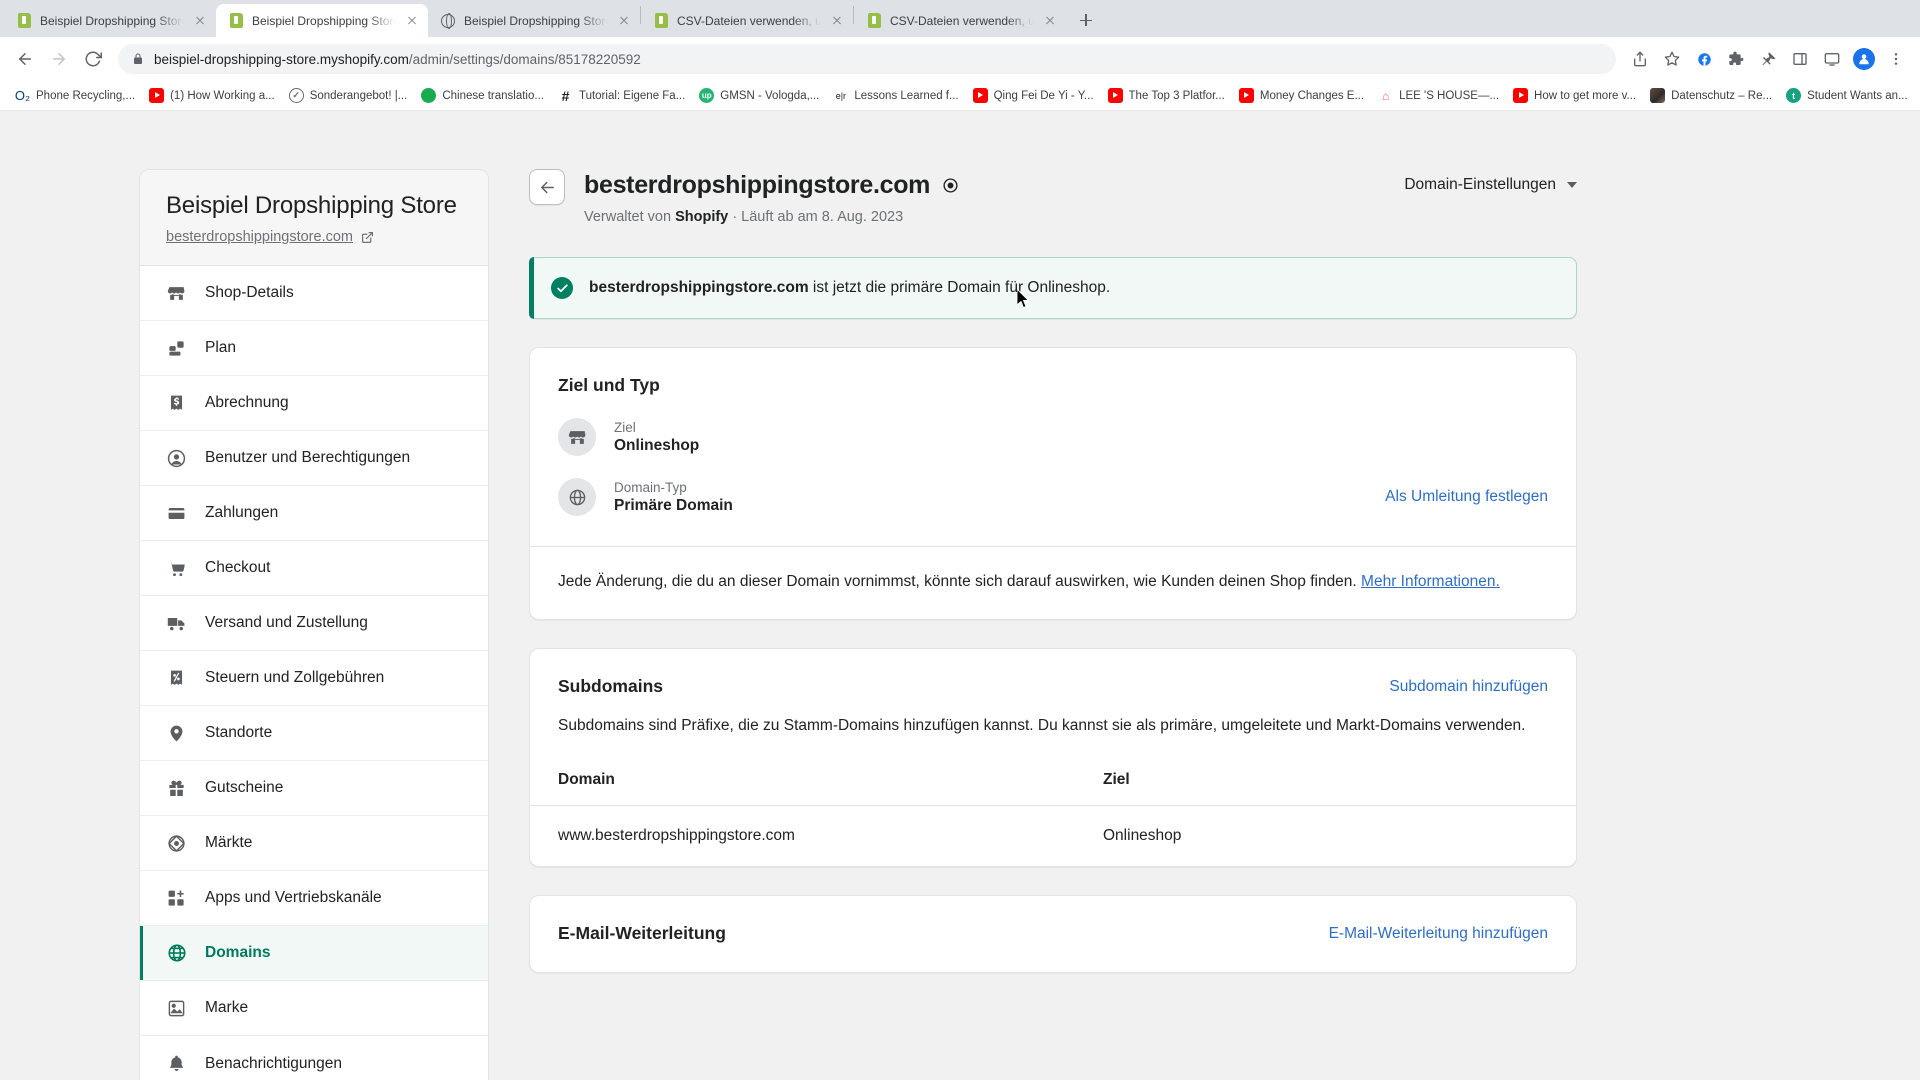 The image size is (1920, 1080). What do you see at coordinates (841, 95) in the screenshot?
I see `er-icon: e|r` at bounding box center [841, 95].